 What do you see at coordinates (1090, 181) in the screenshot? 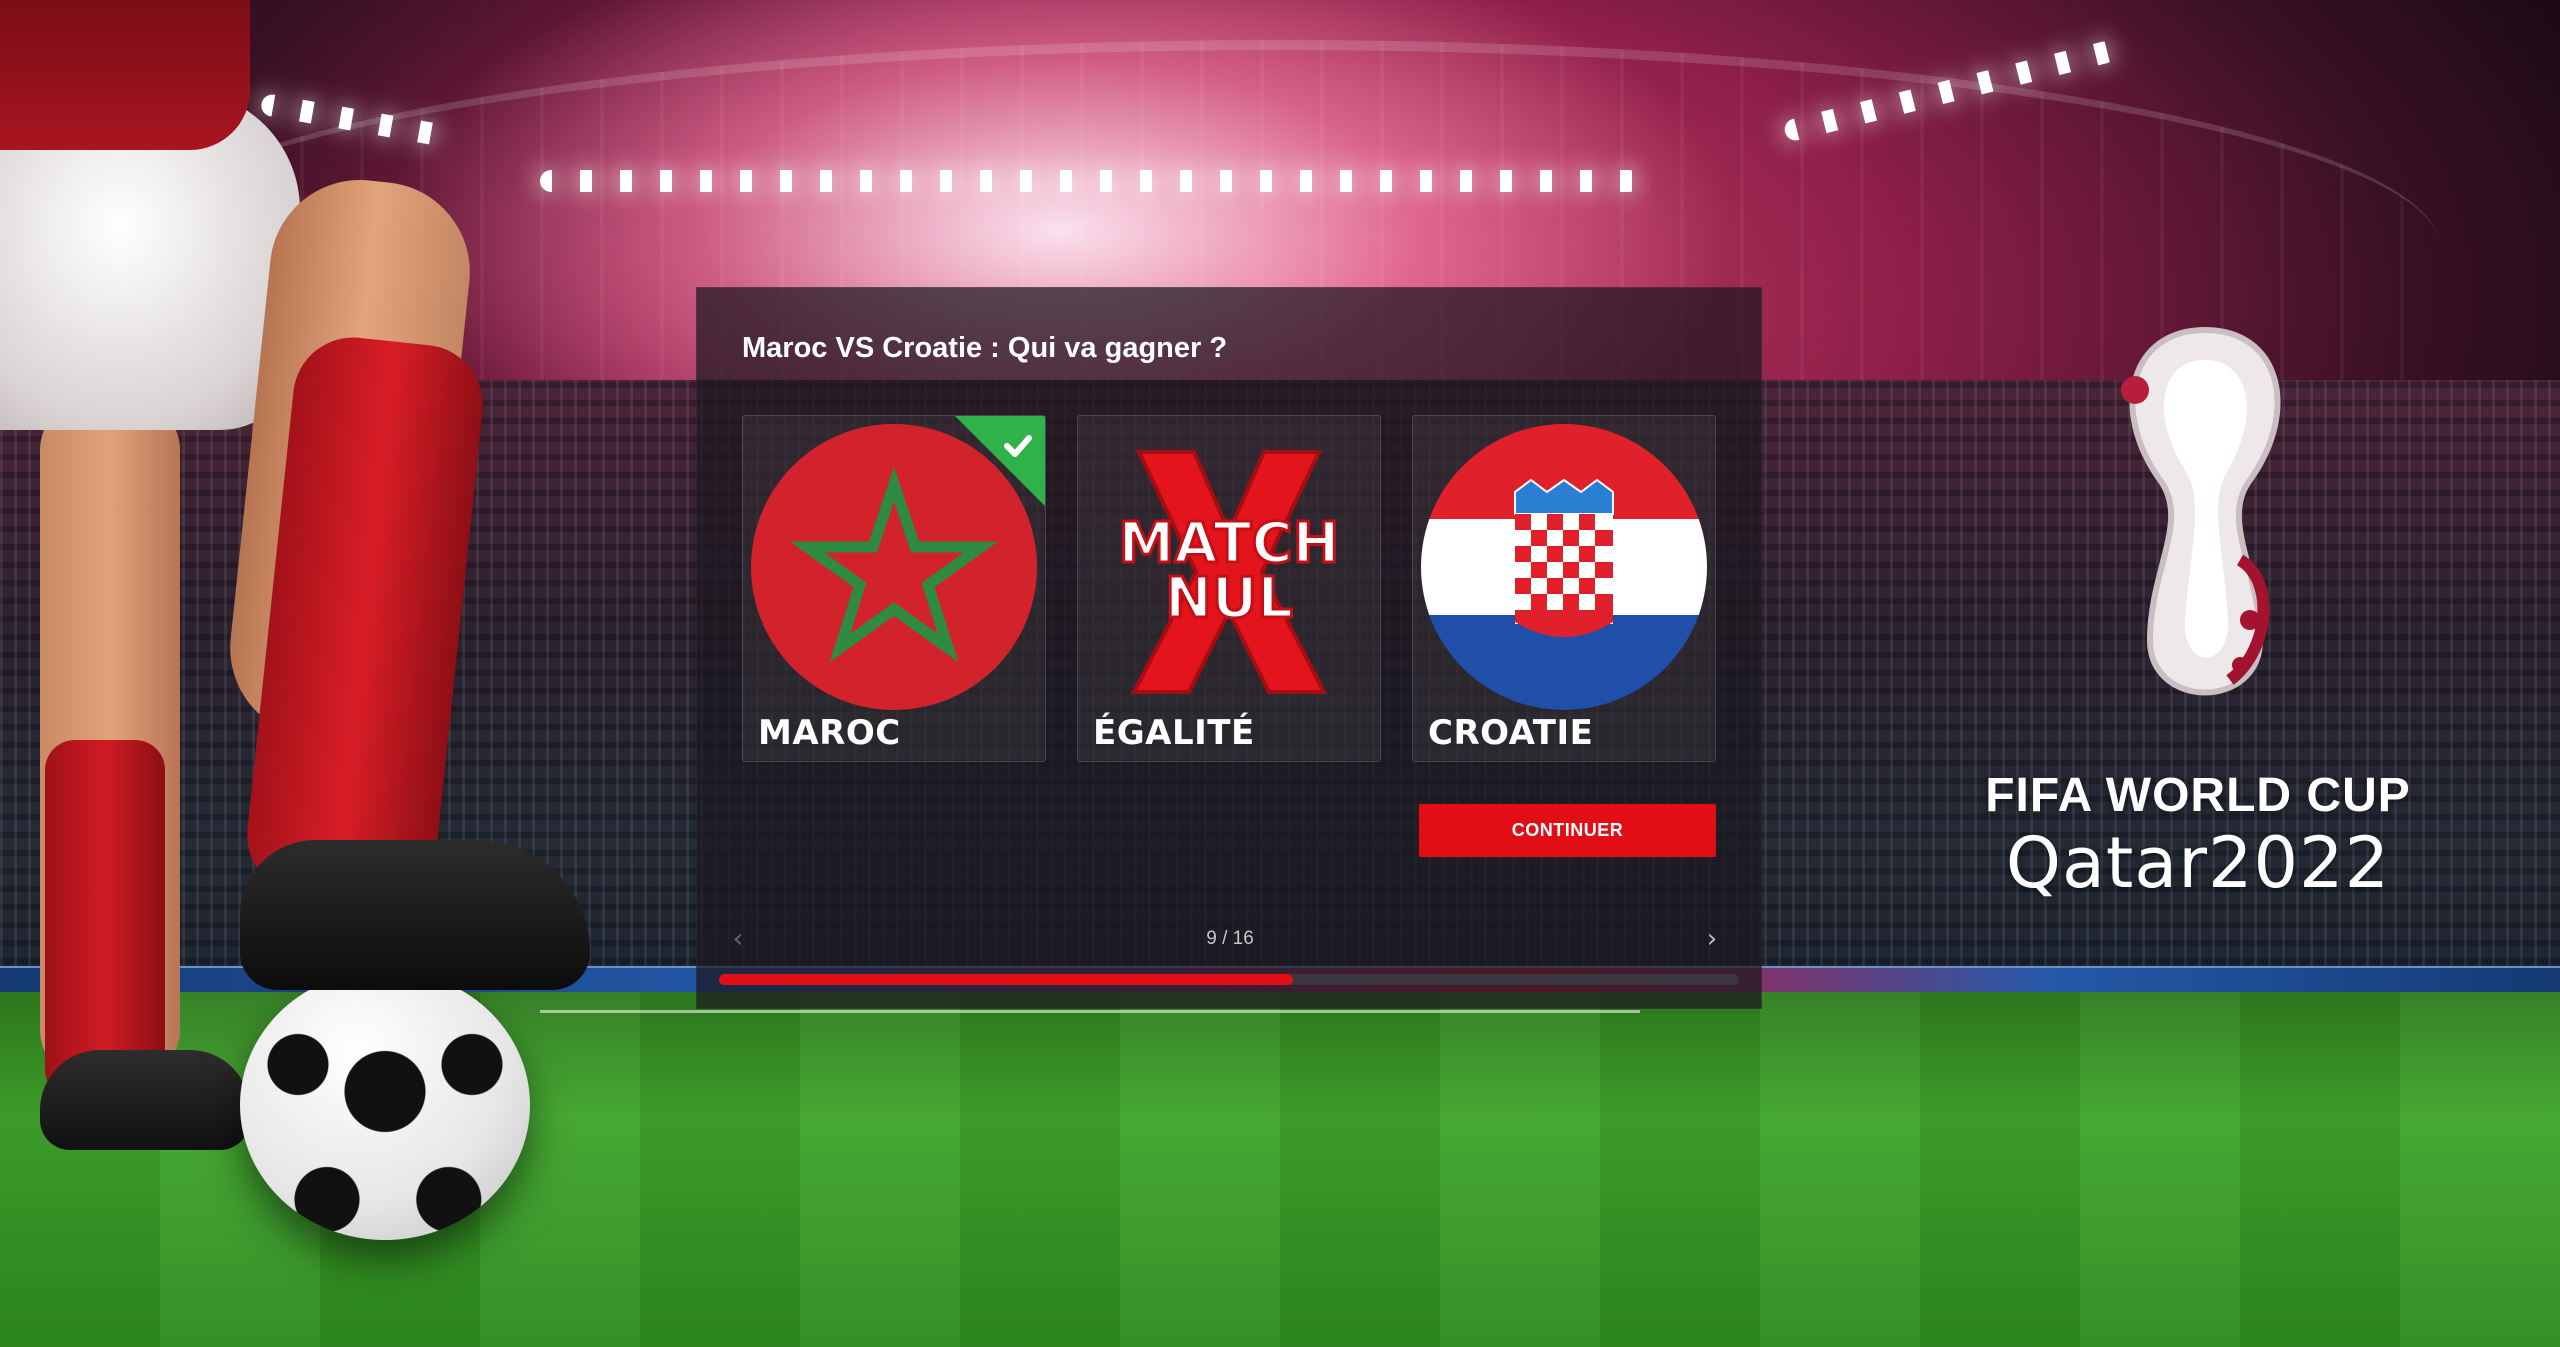
I see `floodlights-row` at bounding box center [1090, 181].